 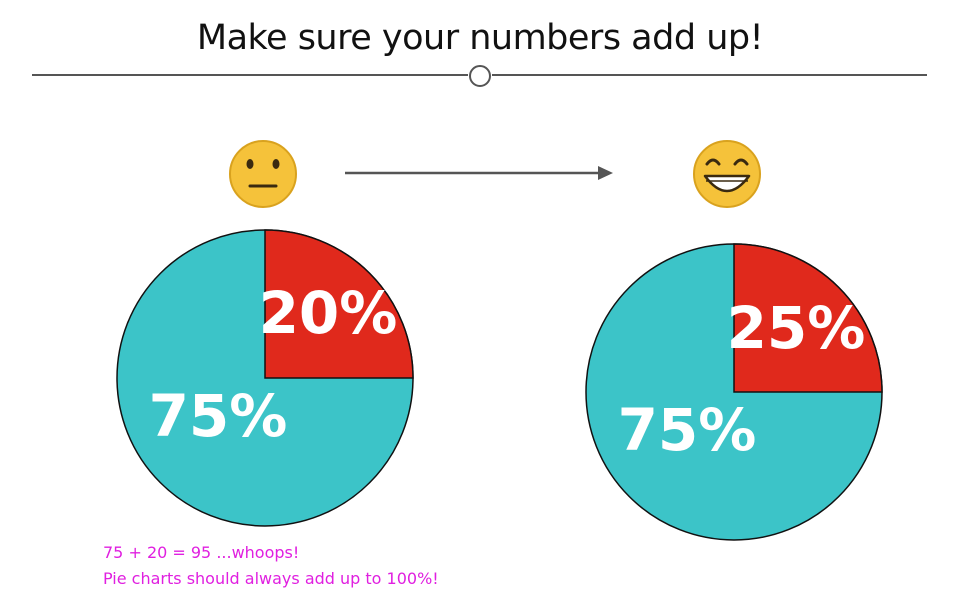 I want to click on note-line-1: 75 + 20 = 95 ...whoops!, so click(x=201, y=552).